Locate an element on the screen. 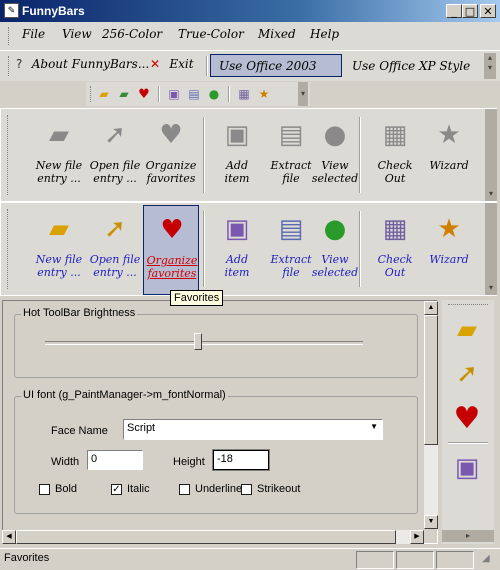  close-button: ✕ is located at coordinates (488, 11).